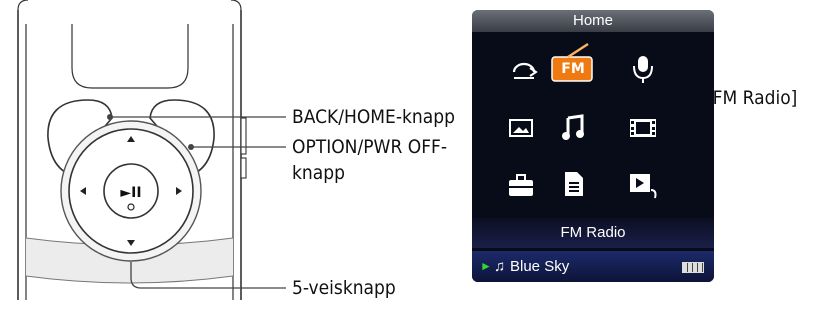  I want to click on fm-icon-text: FM, so click(573, 69).